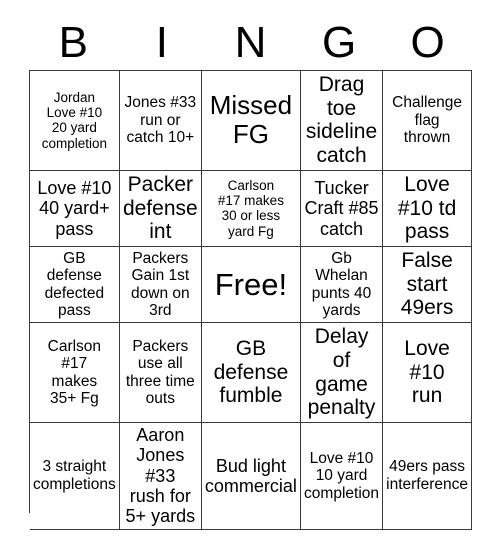 This screenshot has height=544, width=500. Describe the element at coordinates (427, 42) in the screenshot. I see `header-letter-o: O` at that location.